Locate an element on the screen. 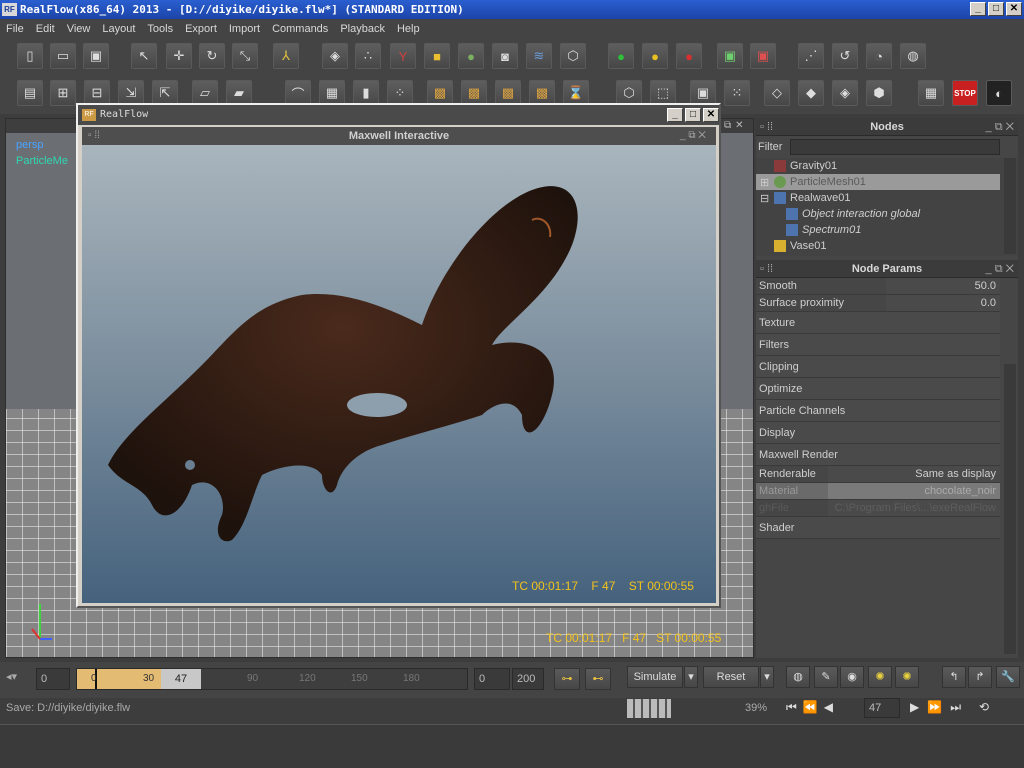  add-object-icon: ■ is located at coordinates (437, 56).